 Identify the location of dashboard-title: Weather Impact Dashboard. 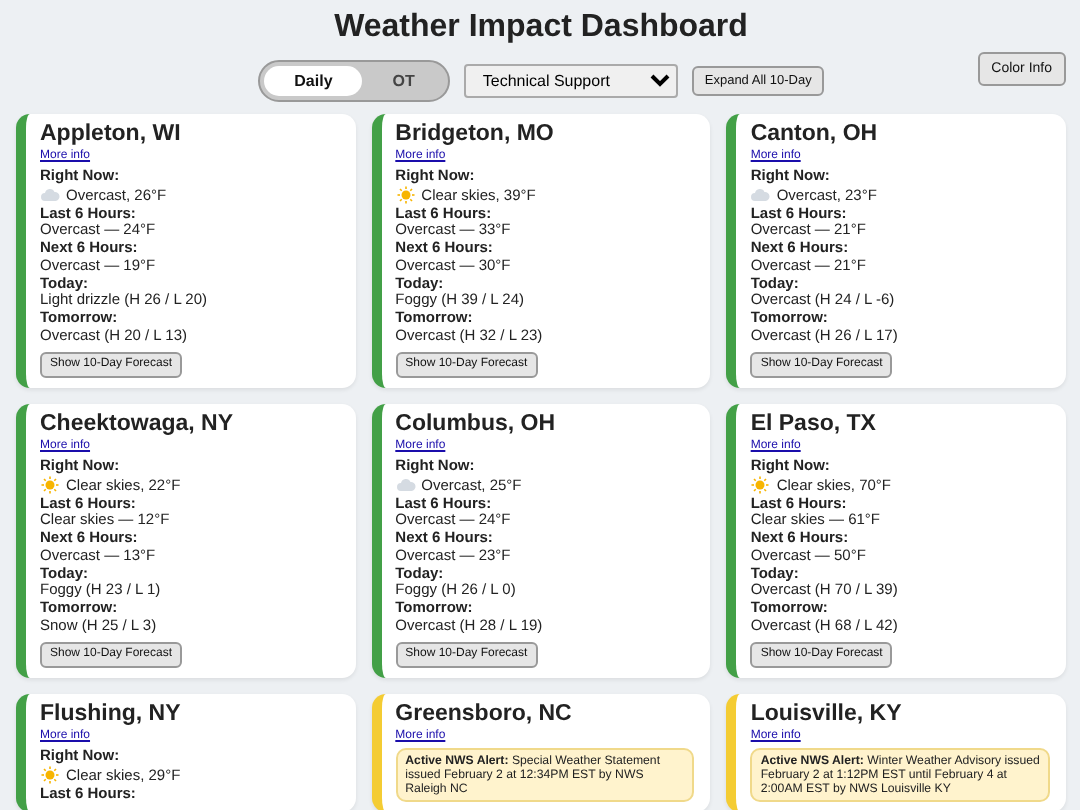
(541, 28).